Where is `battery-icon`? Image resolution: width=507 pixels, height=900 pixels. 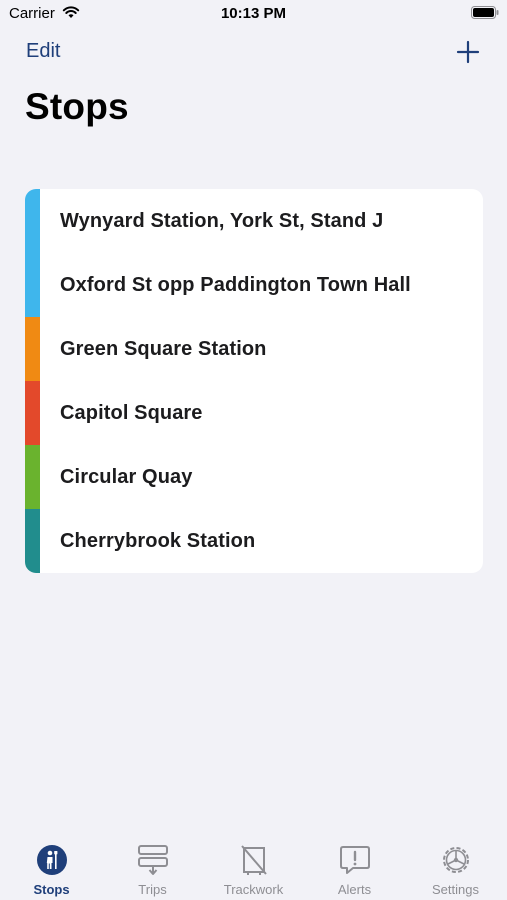
battery-icon is located at coordinates (485, 12).